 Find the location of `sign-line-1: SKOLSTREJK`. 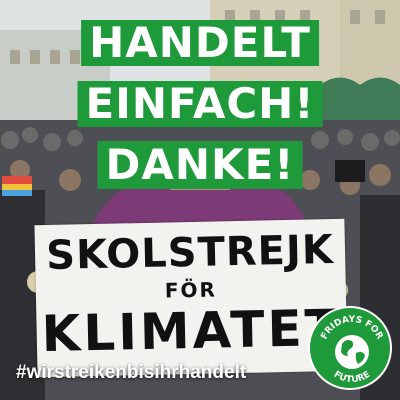

sign-line-1: SKOLSTREJK is located at coordinates (190, 253).